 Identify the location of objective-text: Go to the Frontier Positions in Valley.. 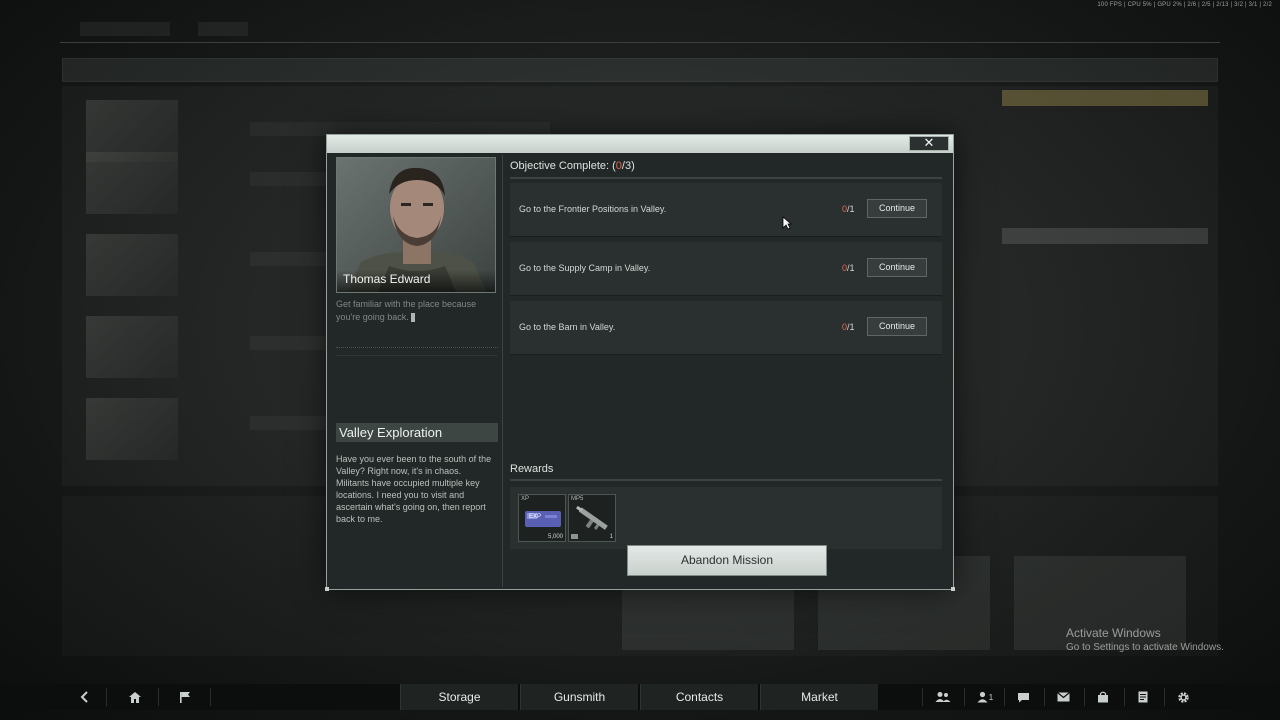
(593, 209).